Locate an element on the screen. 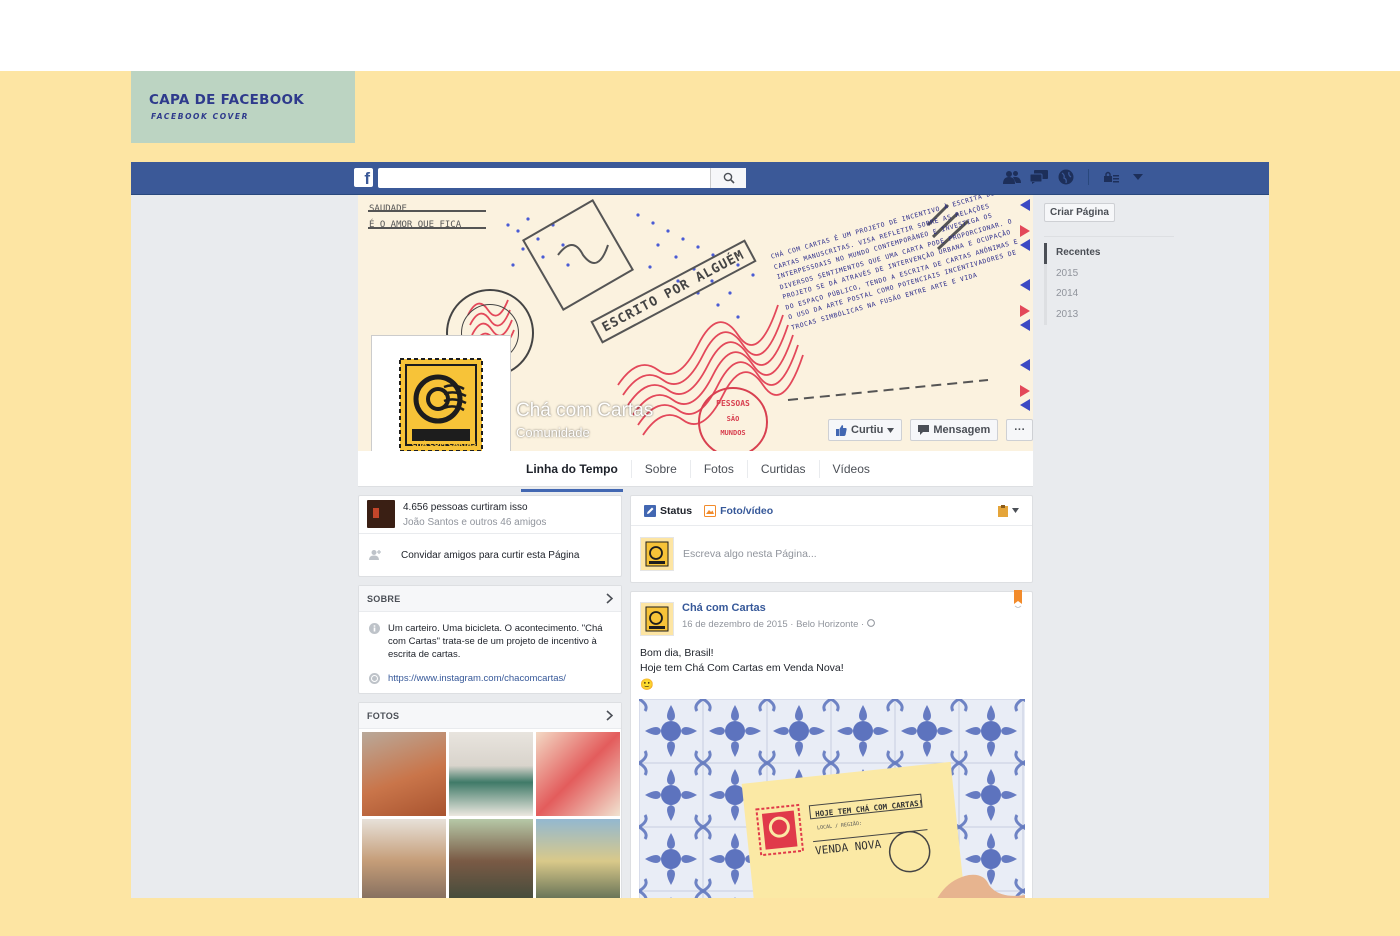  section-label: CAPA DE FACEBOOK FACEBOOK COVER is located at coordinates (243, 107).